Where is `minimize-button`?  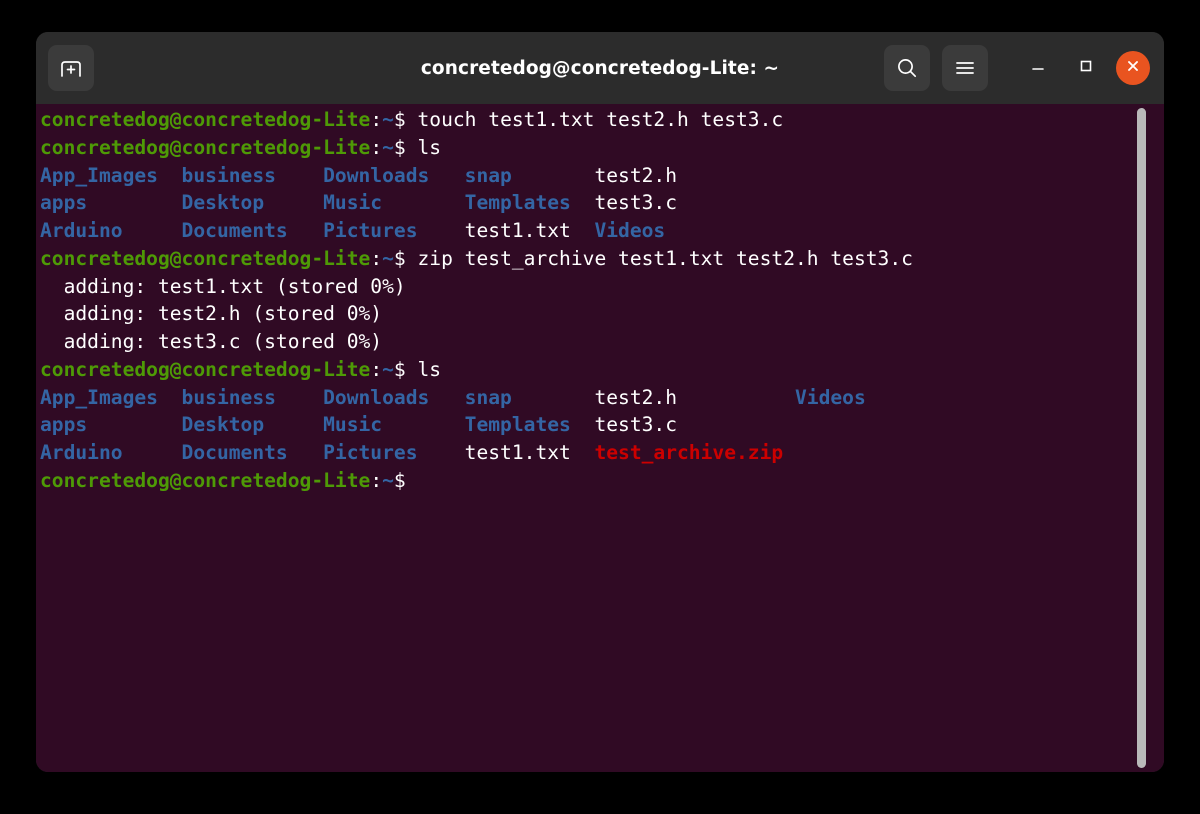
minimize-button is located at coordinates (1038, 68).